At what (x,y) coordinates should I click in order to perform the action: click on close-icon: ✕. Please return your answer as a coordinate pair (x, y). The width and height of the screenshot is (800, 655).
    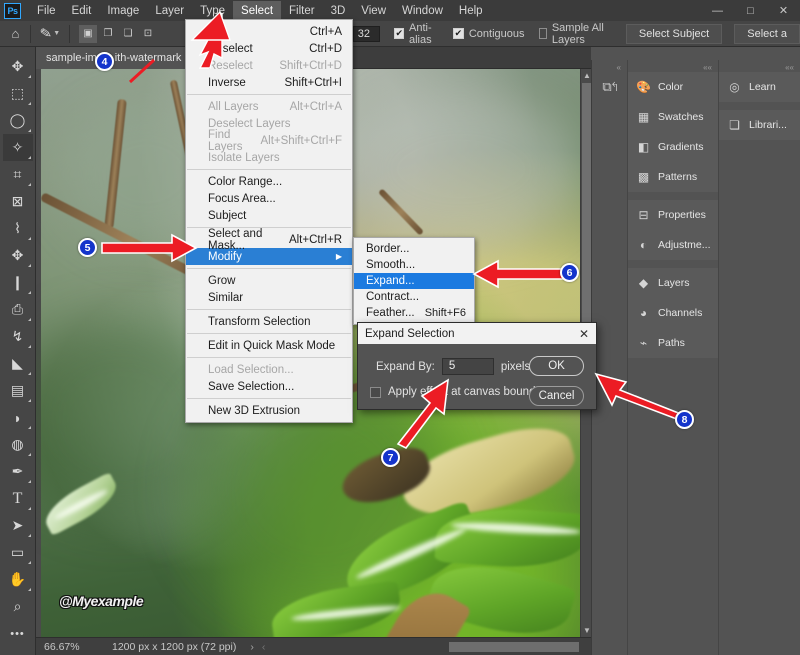
    Looking at the image, I should click on (584, 334).